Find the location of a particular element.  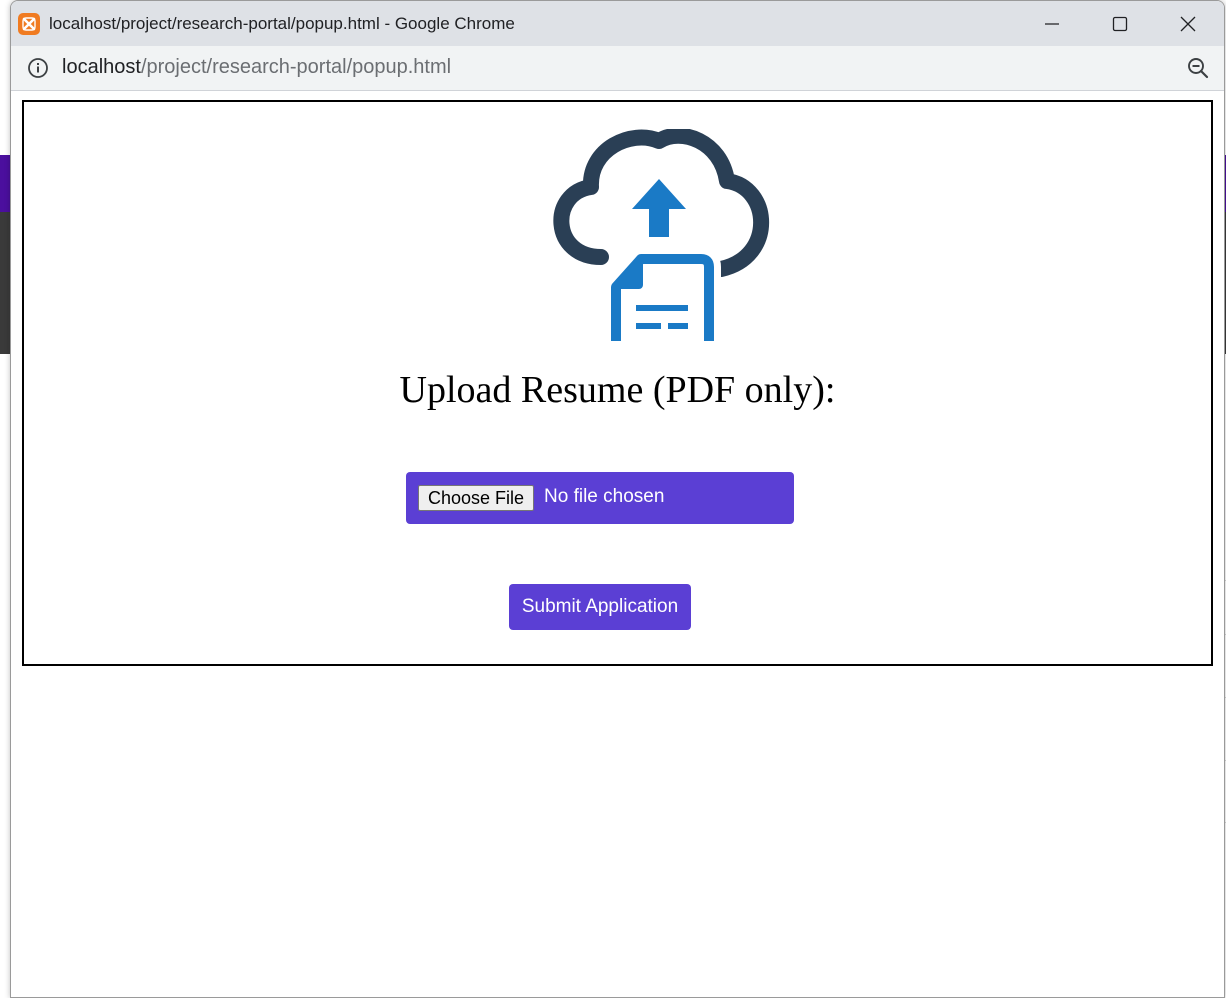

minimize-icon is located at coordinates (1052, 23).